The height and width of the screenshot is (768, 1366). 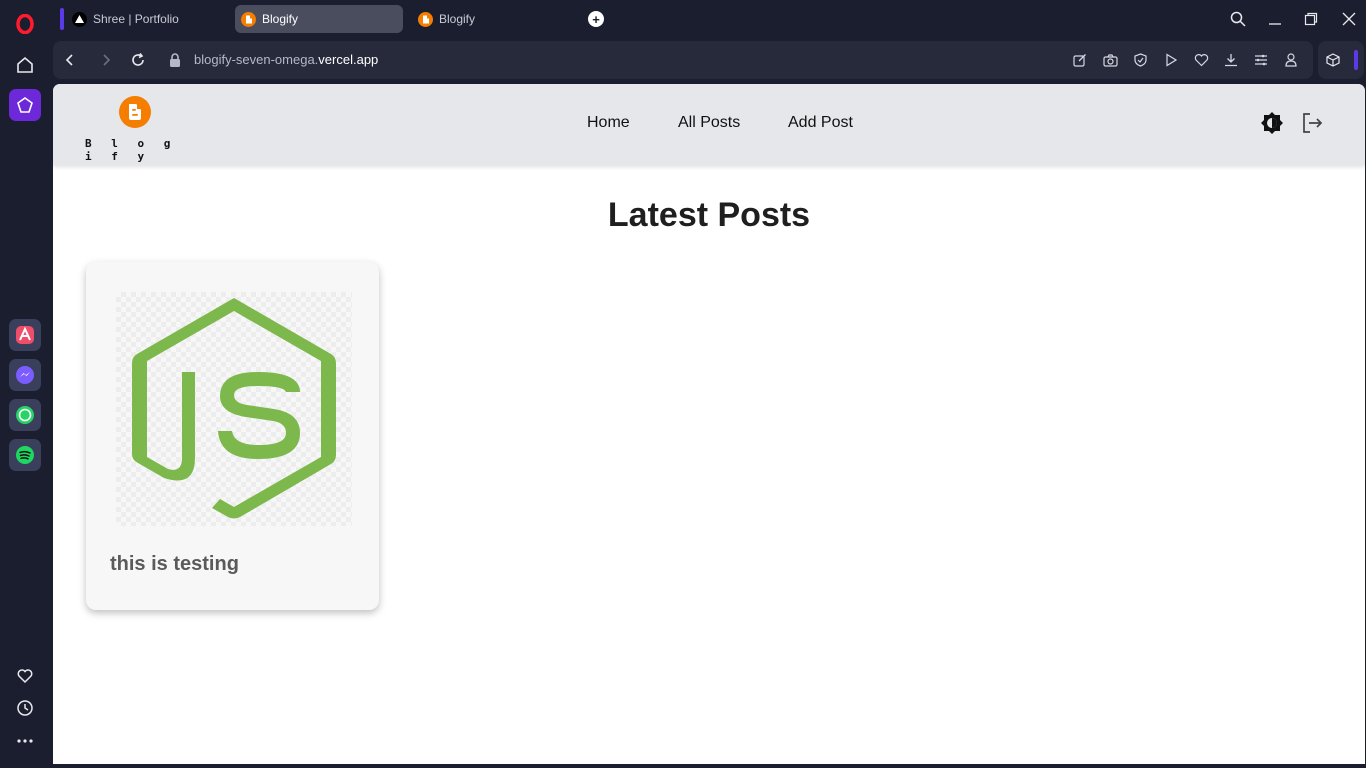 I want to click on site-header: B l o g i f y Home All Posts Add Post, so click(x=709, y=124).